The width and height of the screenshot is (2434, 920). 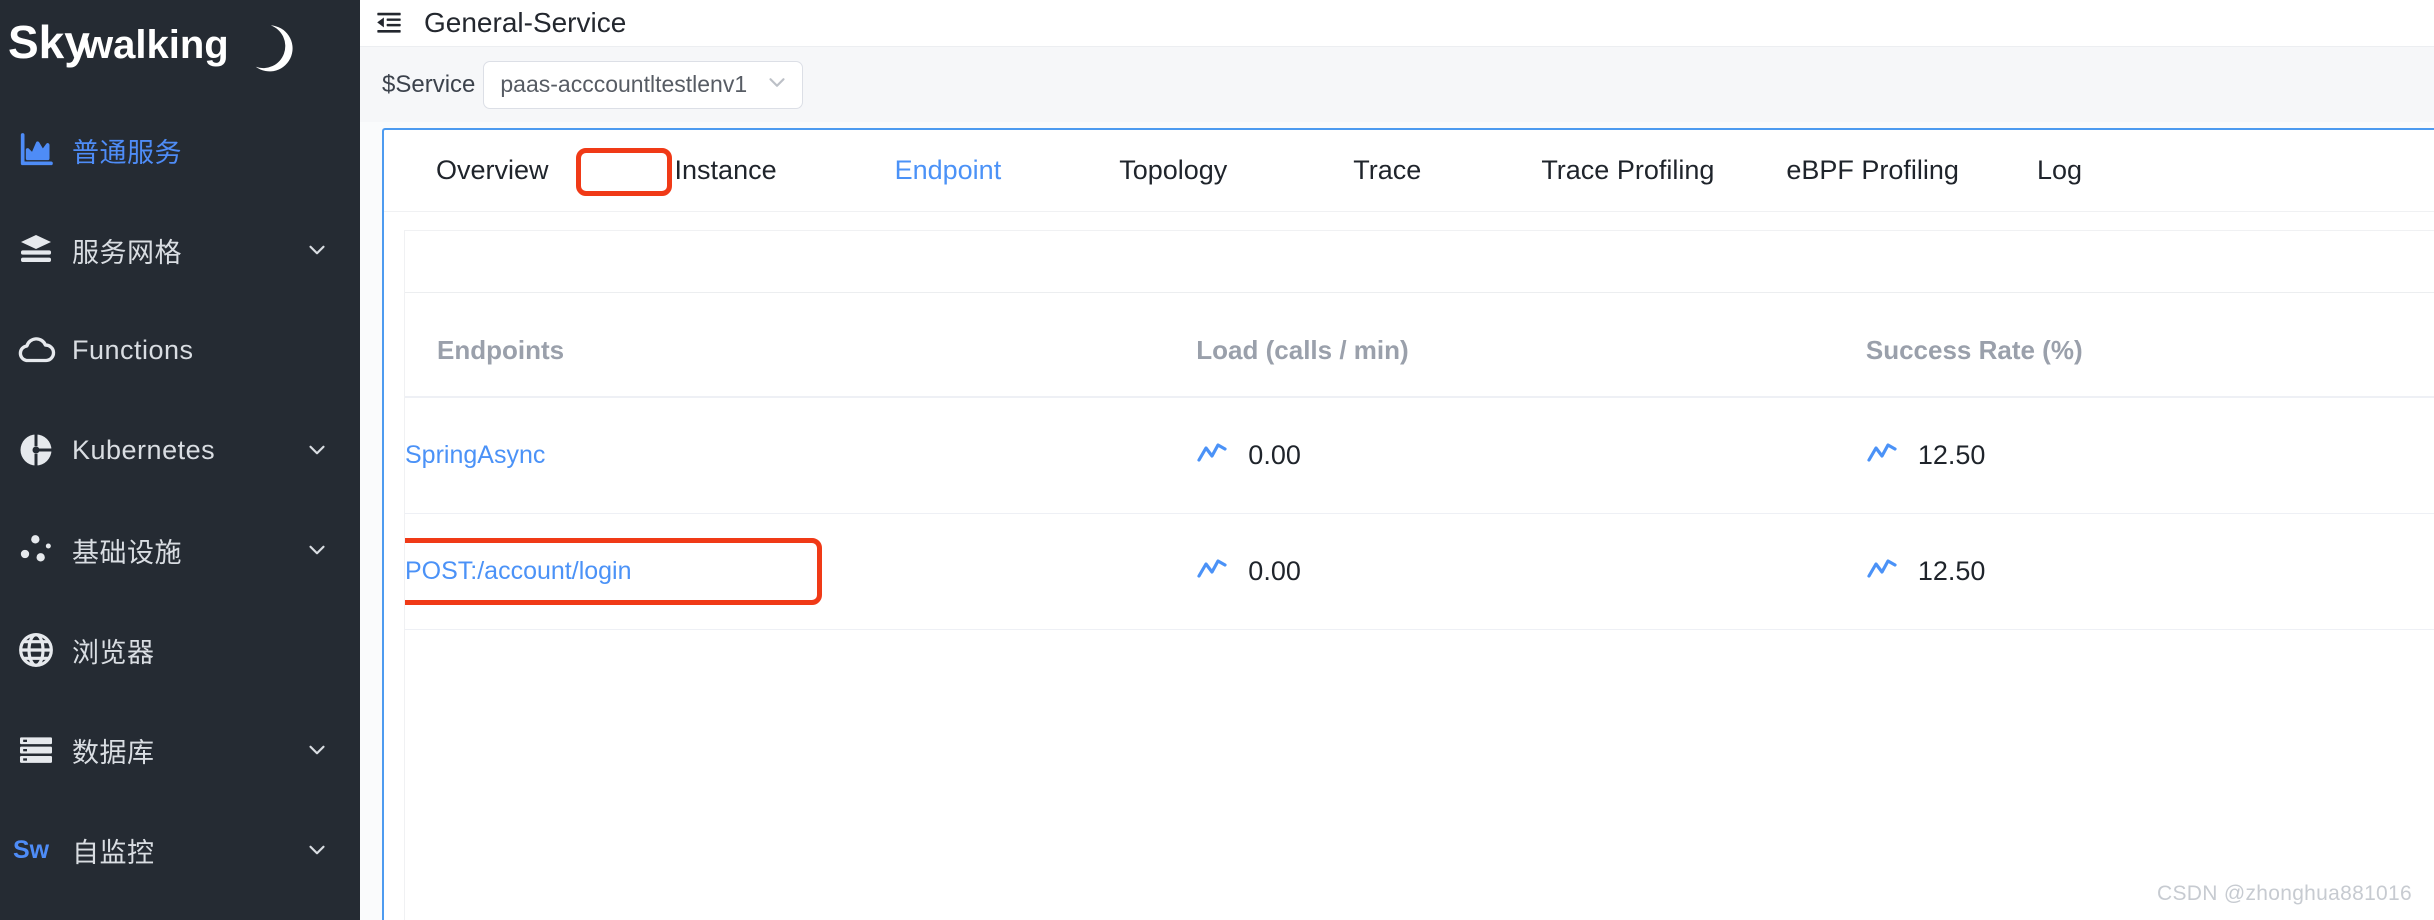 I want to click on tab-endpoint: Endpoint, so click(x=948, y=170).